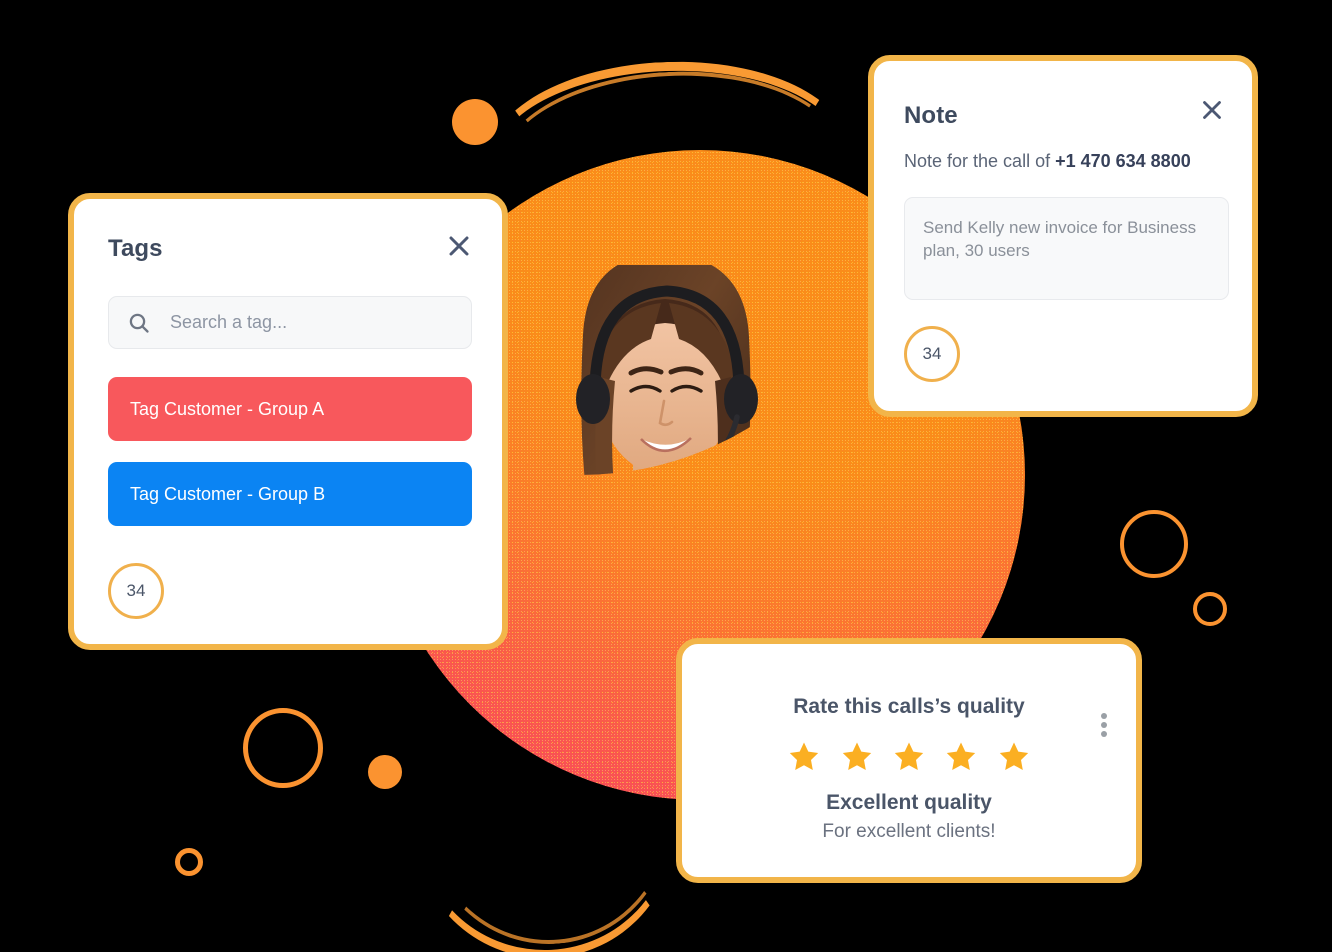 This screenshot has height=952, width=1332. I want to click on rating-card-title: Rate this calls’s quality, so click(909, 706).